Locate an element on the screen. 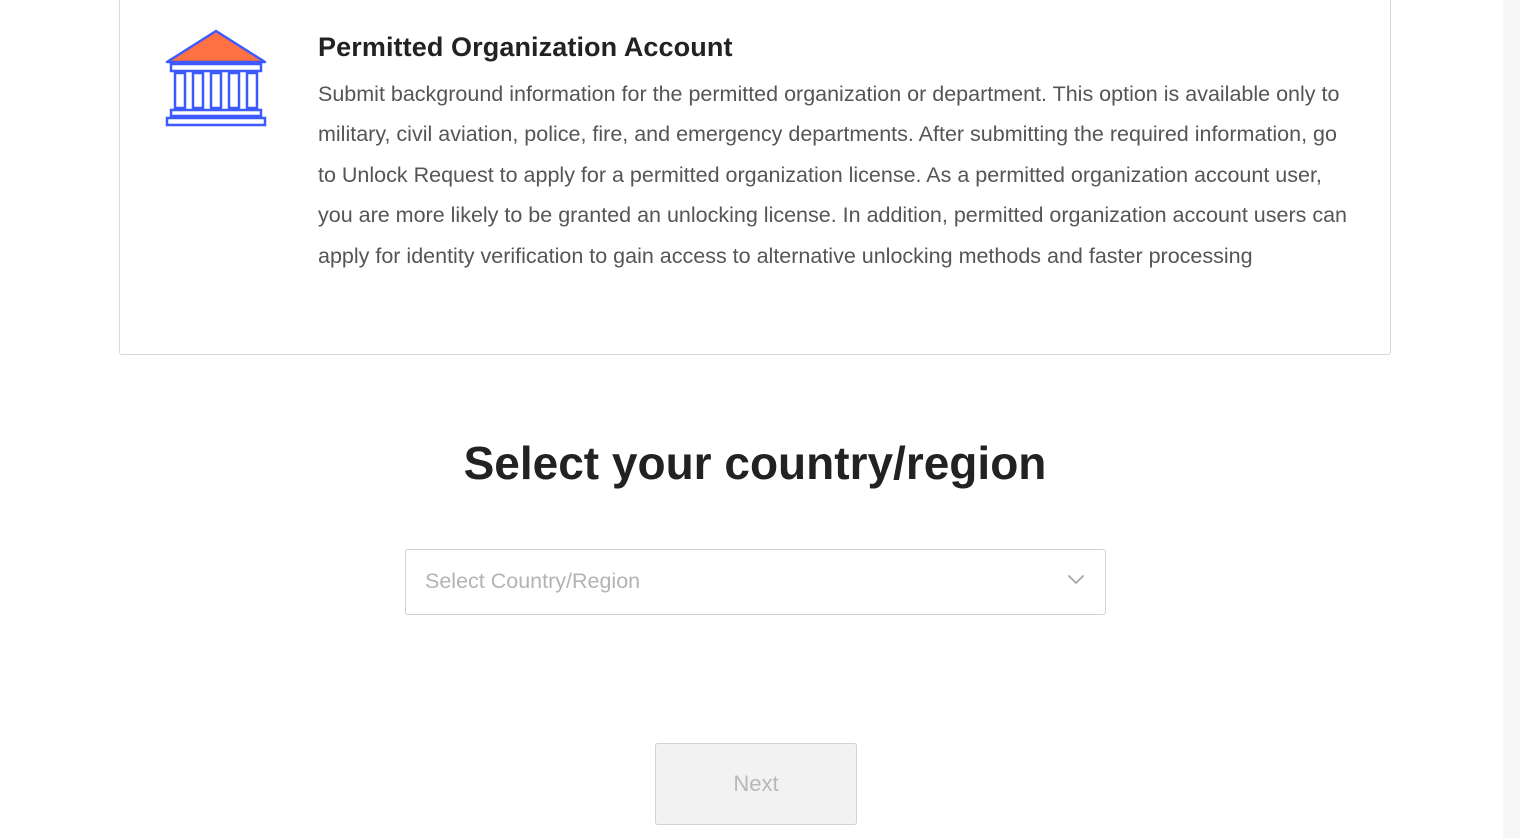 The height and width of the screenshot is (838, 1520). chevron-down-icon is located at coordinates (1076, 579).